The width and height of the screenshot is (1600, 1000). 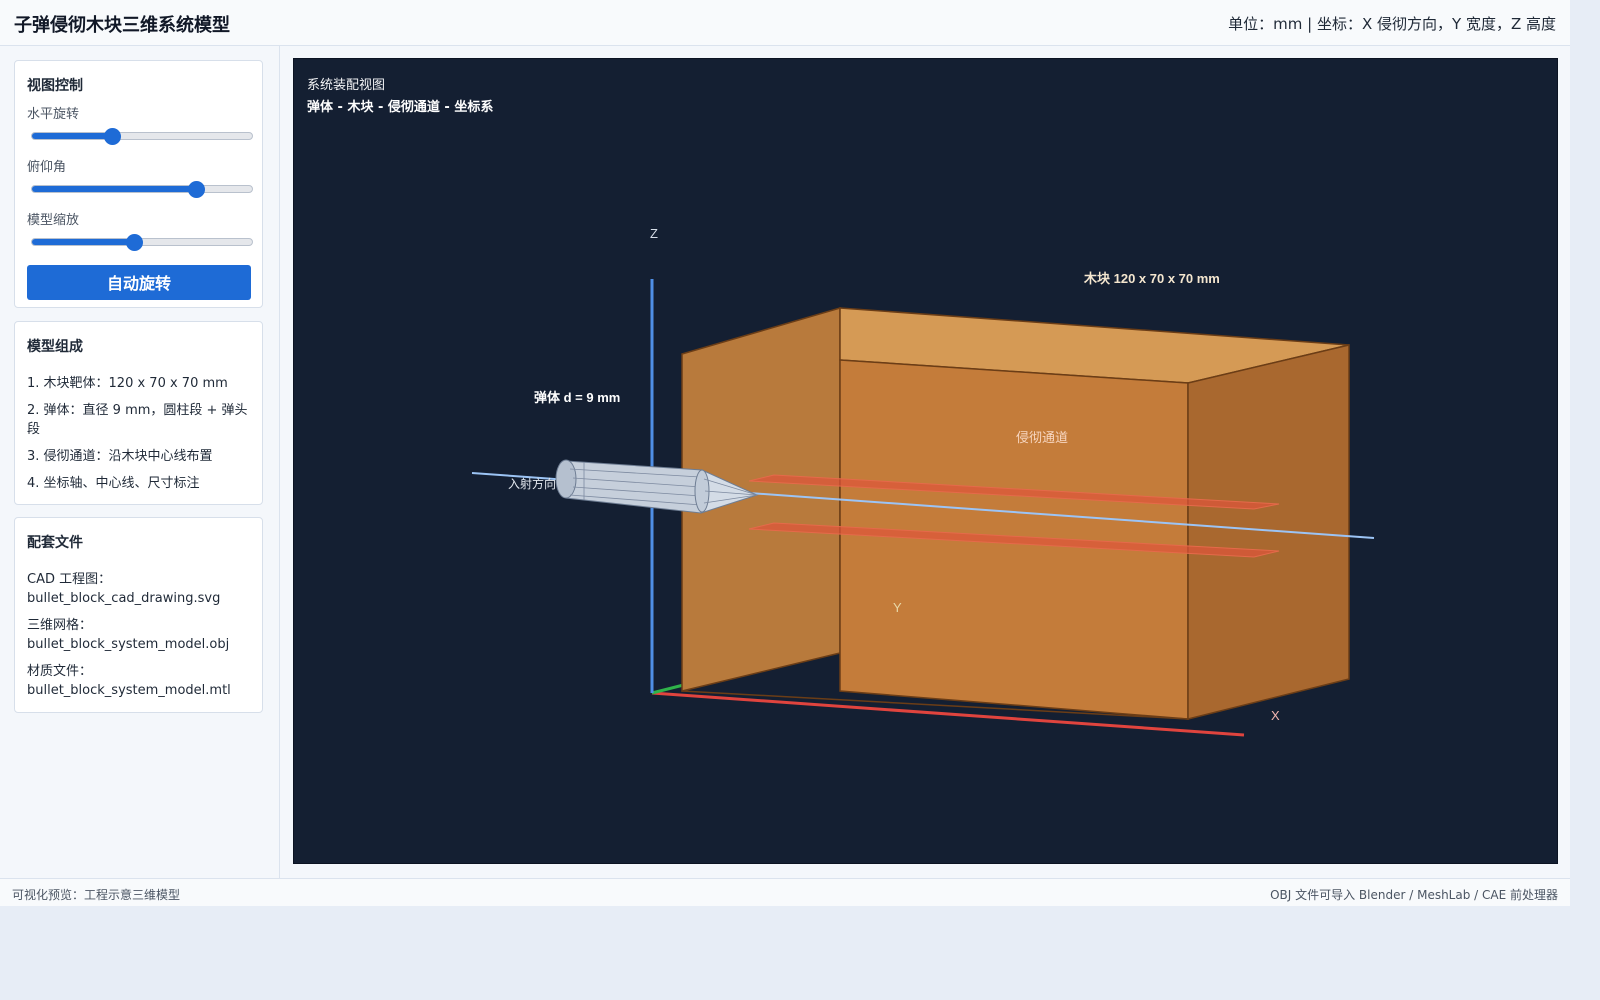 I want to click on y-axis-label: Y, so click(x=897, y=607).